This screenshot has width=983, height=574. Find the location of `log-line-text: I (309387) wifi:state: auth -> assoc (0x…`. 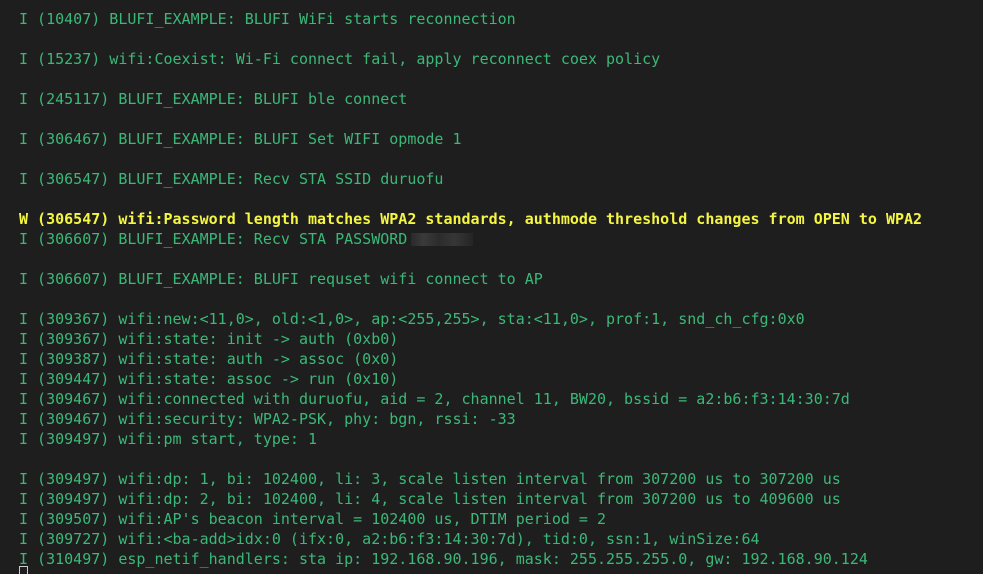

log-line-text: I (309387) wifi:state: auth -> assoc (0x… is located at coordinates (209, 359).